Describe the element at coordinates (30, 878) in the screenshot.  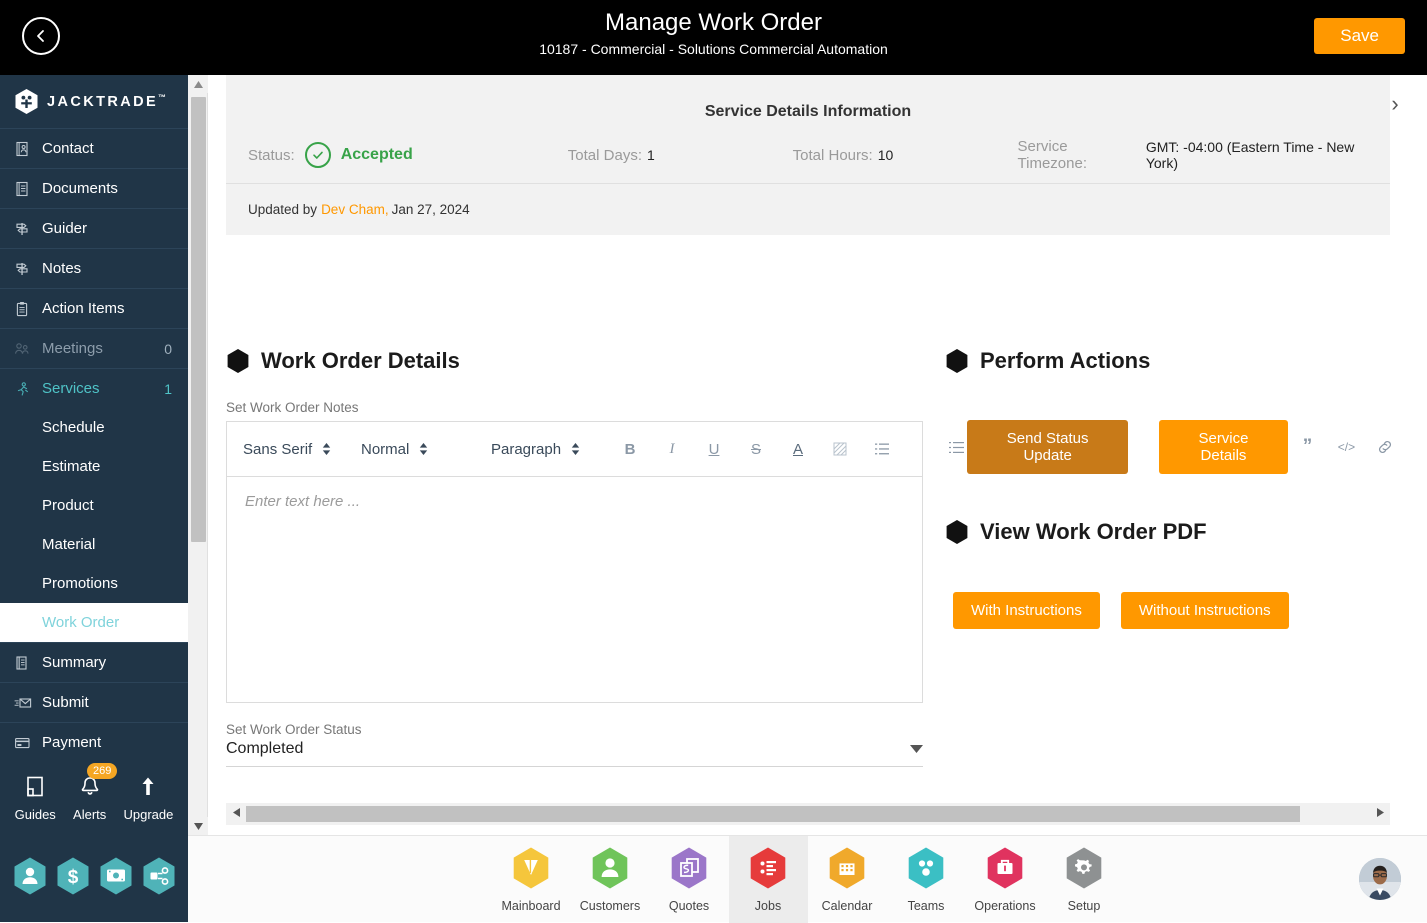
I see `person-hex-icon` at that location.